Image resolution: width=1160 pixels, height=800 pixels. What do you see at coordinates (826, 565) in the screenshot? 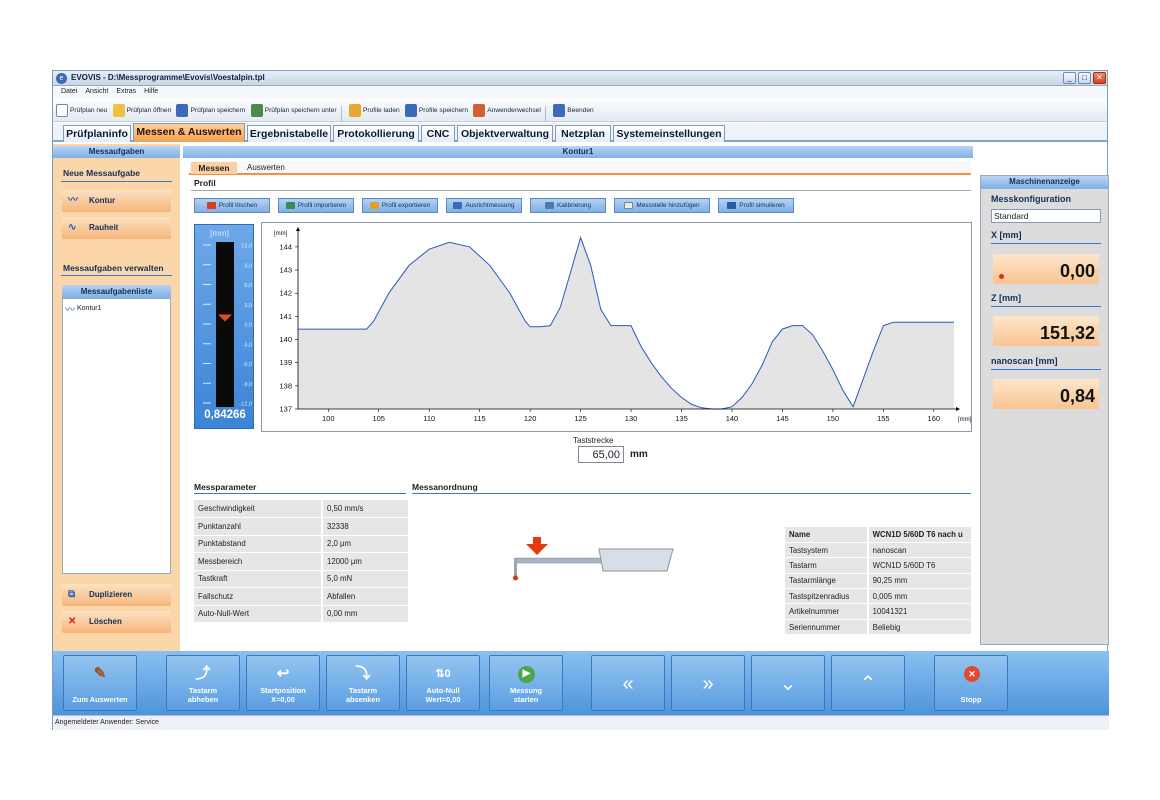
I see `info-name: Tastarm` at bounding box center [826, 565].